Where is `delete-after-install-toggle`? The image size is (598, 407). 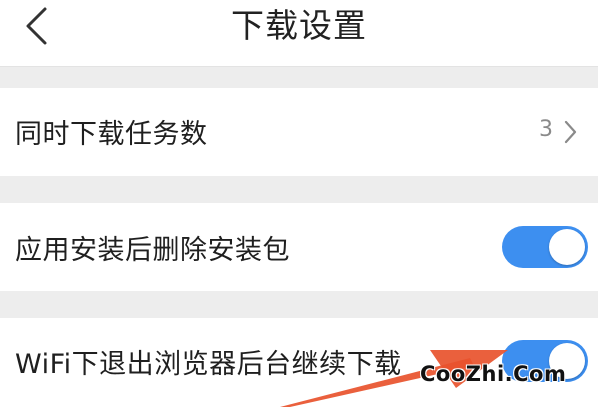 delete-after-install-toggle is located at coordinates (545, 247).